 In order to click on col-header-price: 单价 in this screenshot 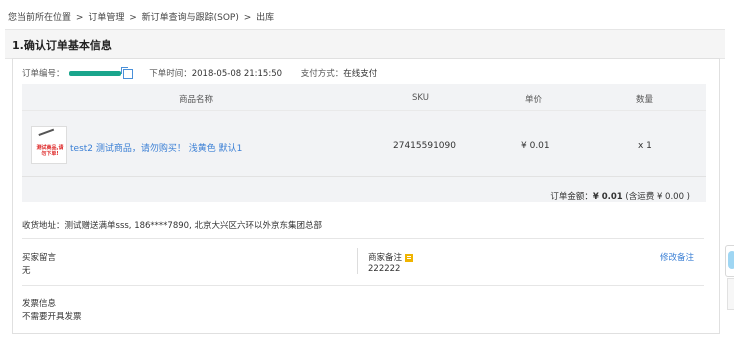, I will do `click(534, 100)`.